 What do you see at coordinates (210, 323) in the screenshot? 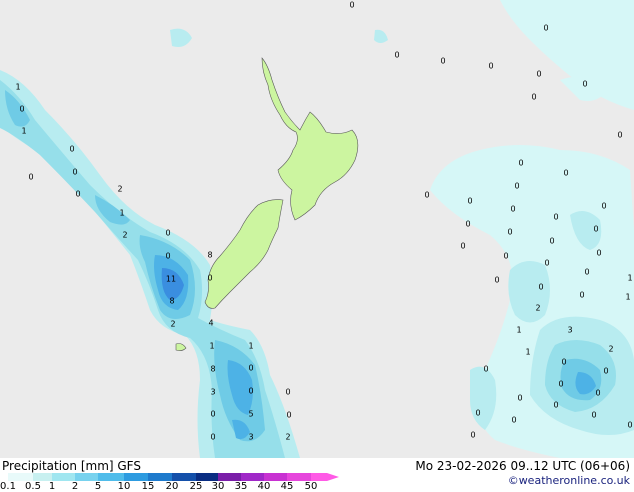
I see `precip-value: 4` at bounding box center [210, 323].